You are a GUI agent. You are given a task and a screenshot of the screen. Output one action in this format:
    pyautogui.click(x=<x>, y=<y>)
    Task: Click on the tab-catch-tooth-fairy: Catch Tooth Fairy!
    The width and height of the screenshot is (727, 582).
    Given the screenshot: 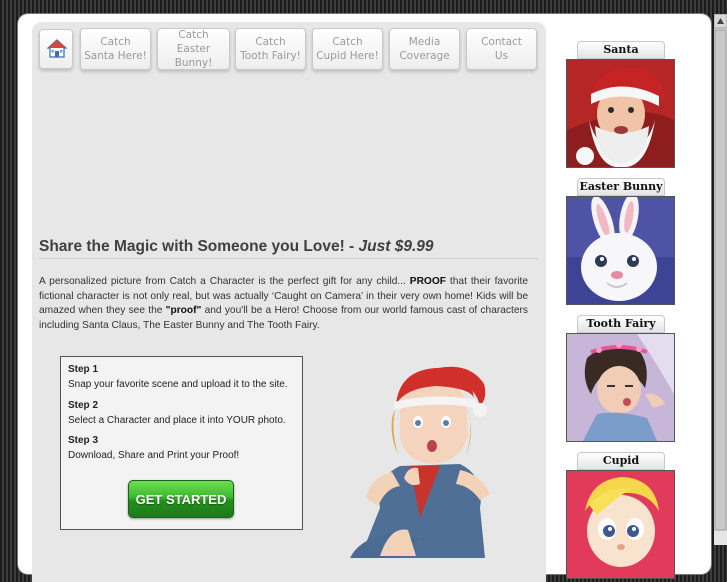 What is the action you would take?
    pyautogui.click(x=270, y=49)
    